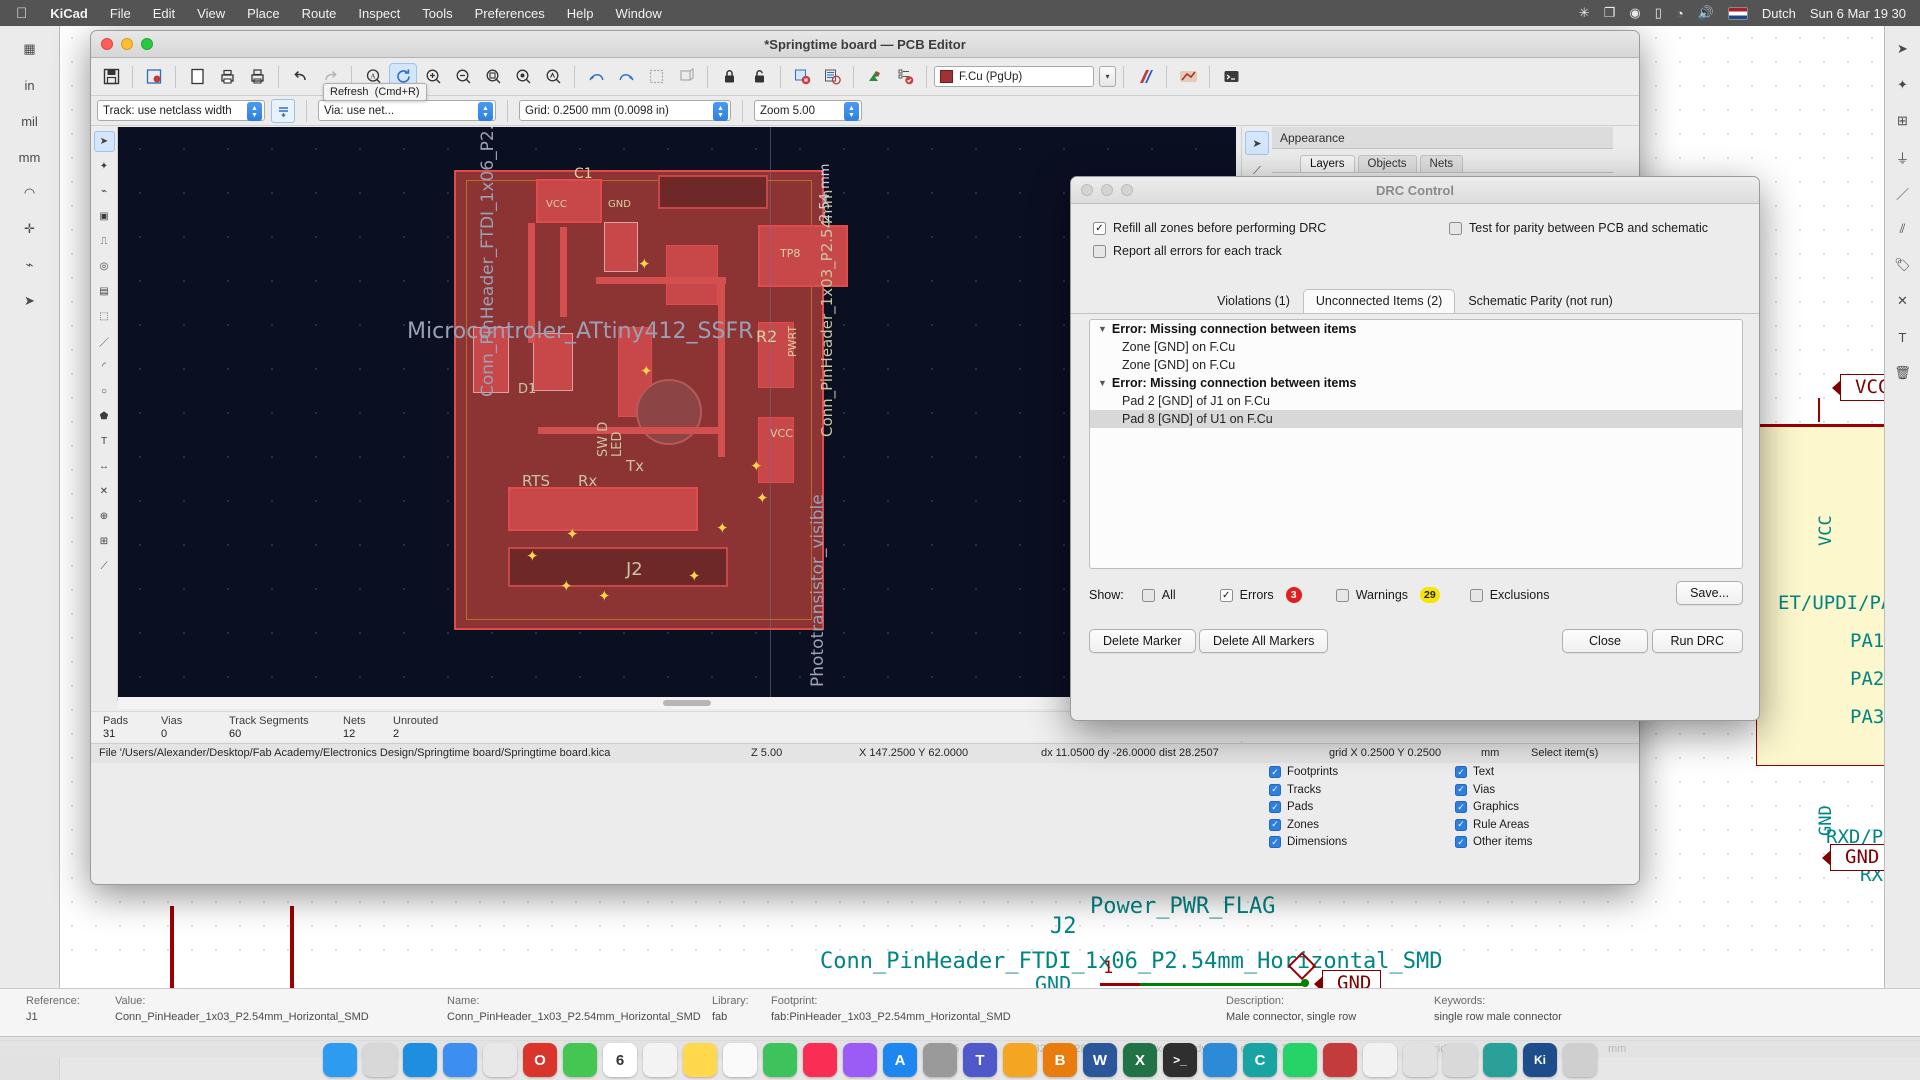 This screenshot has width=1920, height=1080. I want to click on no-connect-icon: ✕, so click(1903, 301).